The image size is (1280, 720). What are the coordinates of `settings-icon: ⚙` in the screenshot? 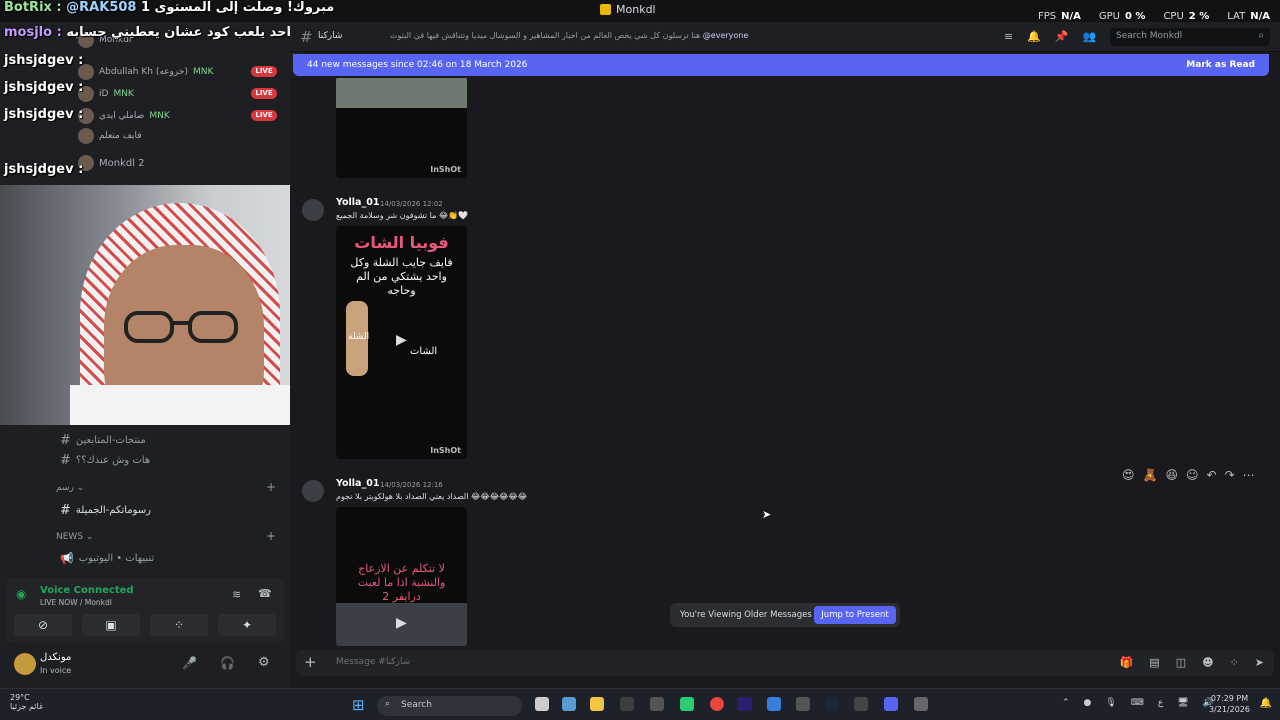 It's located at (264, 662).